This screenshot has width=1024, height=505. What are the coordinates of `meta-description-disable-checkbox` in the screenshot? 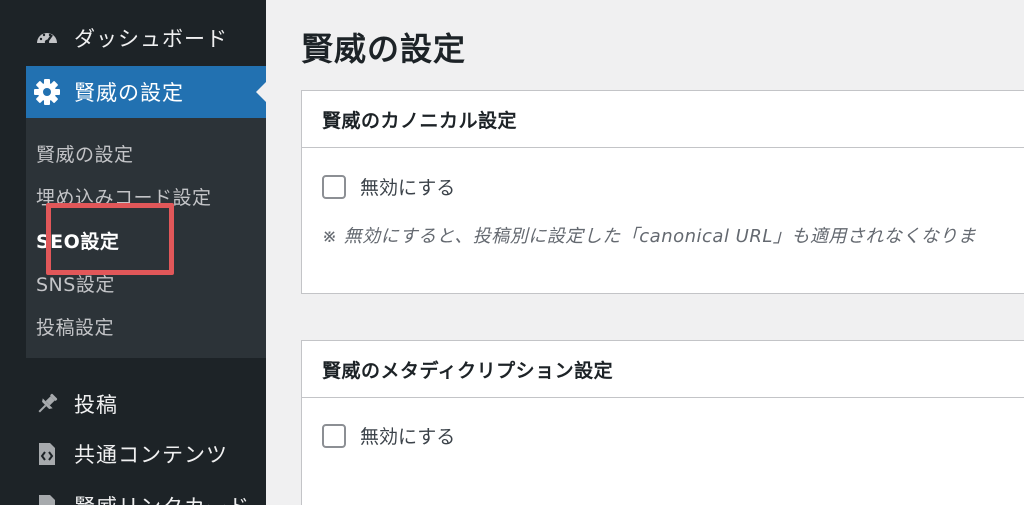 It's located at (334, 435).